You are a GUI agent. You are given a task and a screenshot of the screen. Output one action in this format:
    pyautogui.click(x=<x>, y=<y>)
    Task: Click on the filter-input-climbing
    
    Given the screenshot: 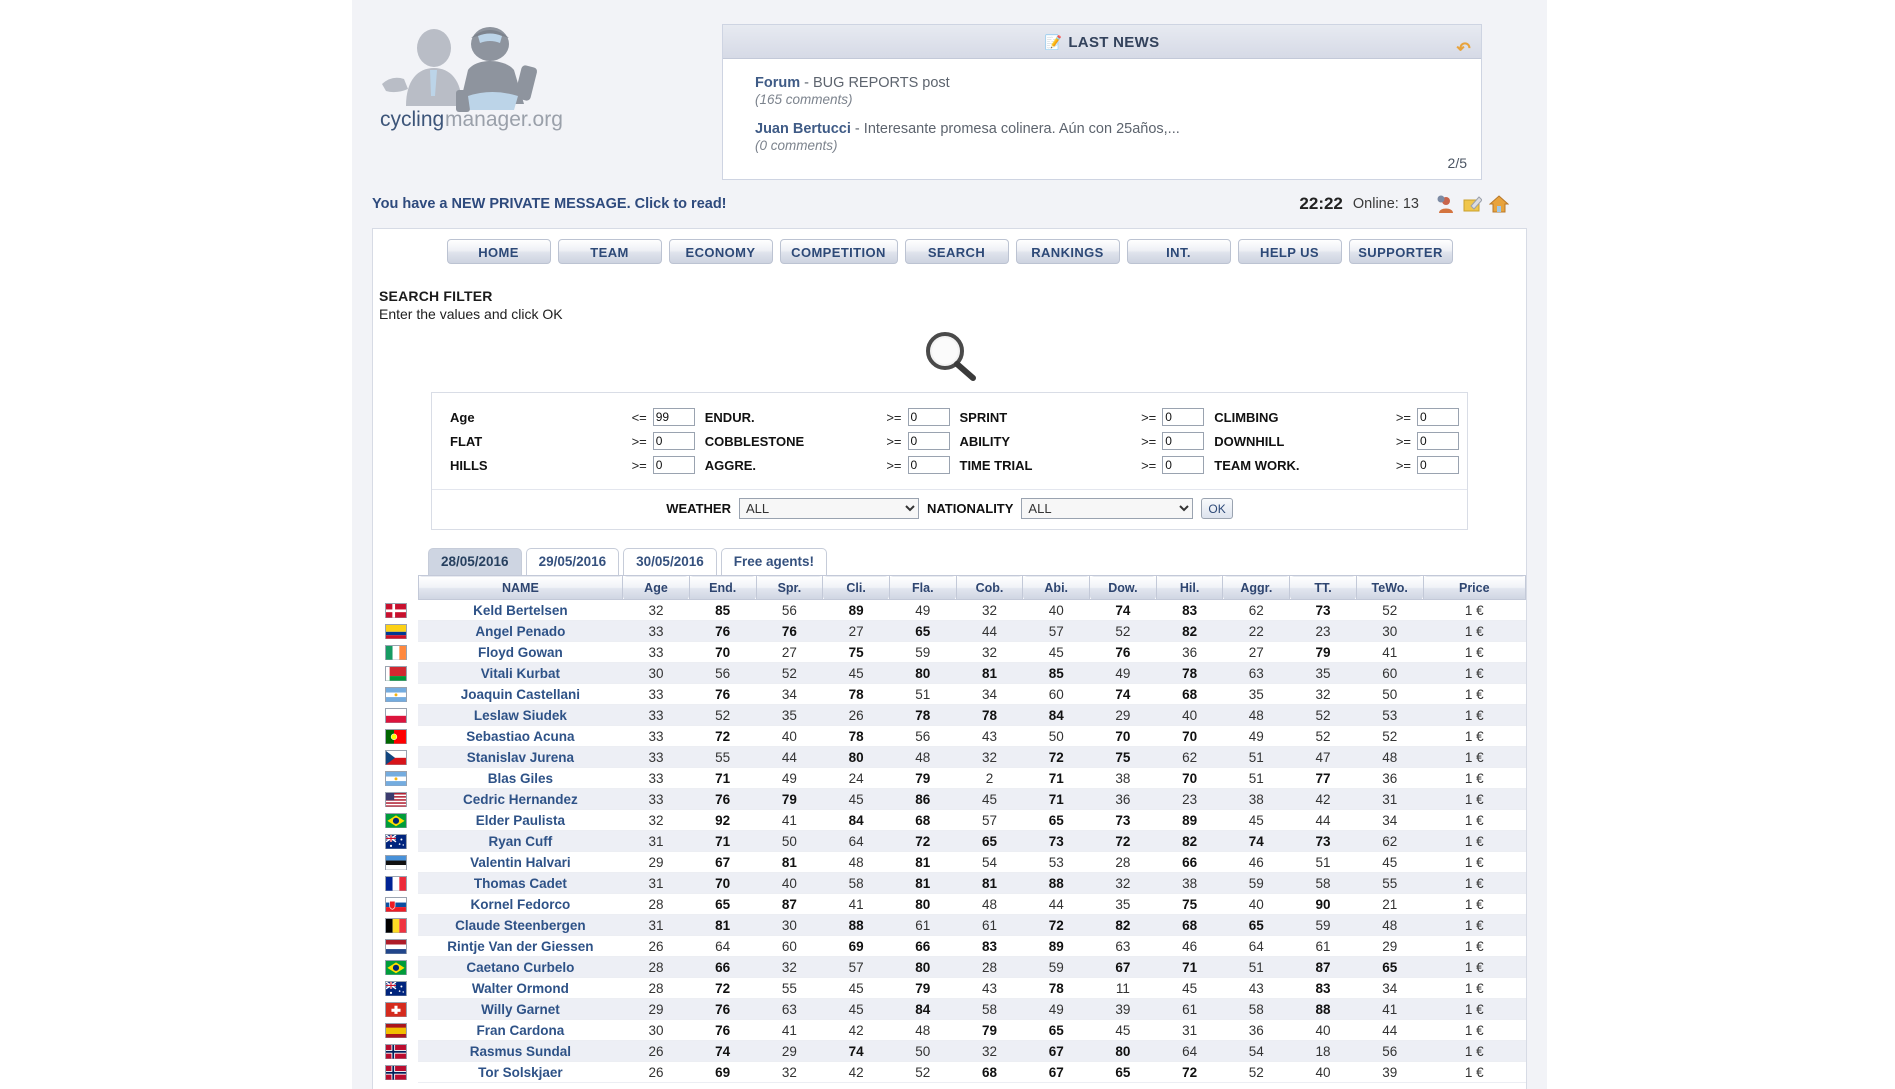 What is the action you would take?
    pyautogui.click(x=1438, y=417)
    